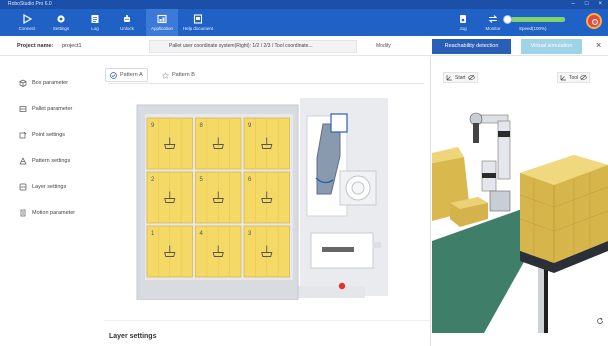 The width and height of the screenshot is (608, 346). I want to click on sidebar-item-motion-parameter: Motion parameter, so click(47, 213).